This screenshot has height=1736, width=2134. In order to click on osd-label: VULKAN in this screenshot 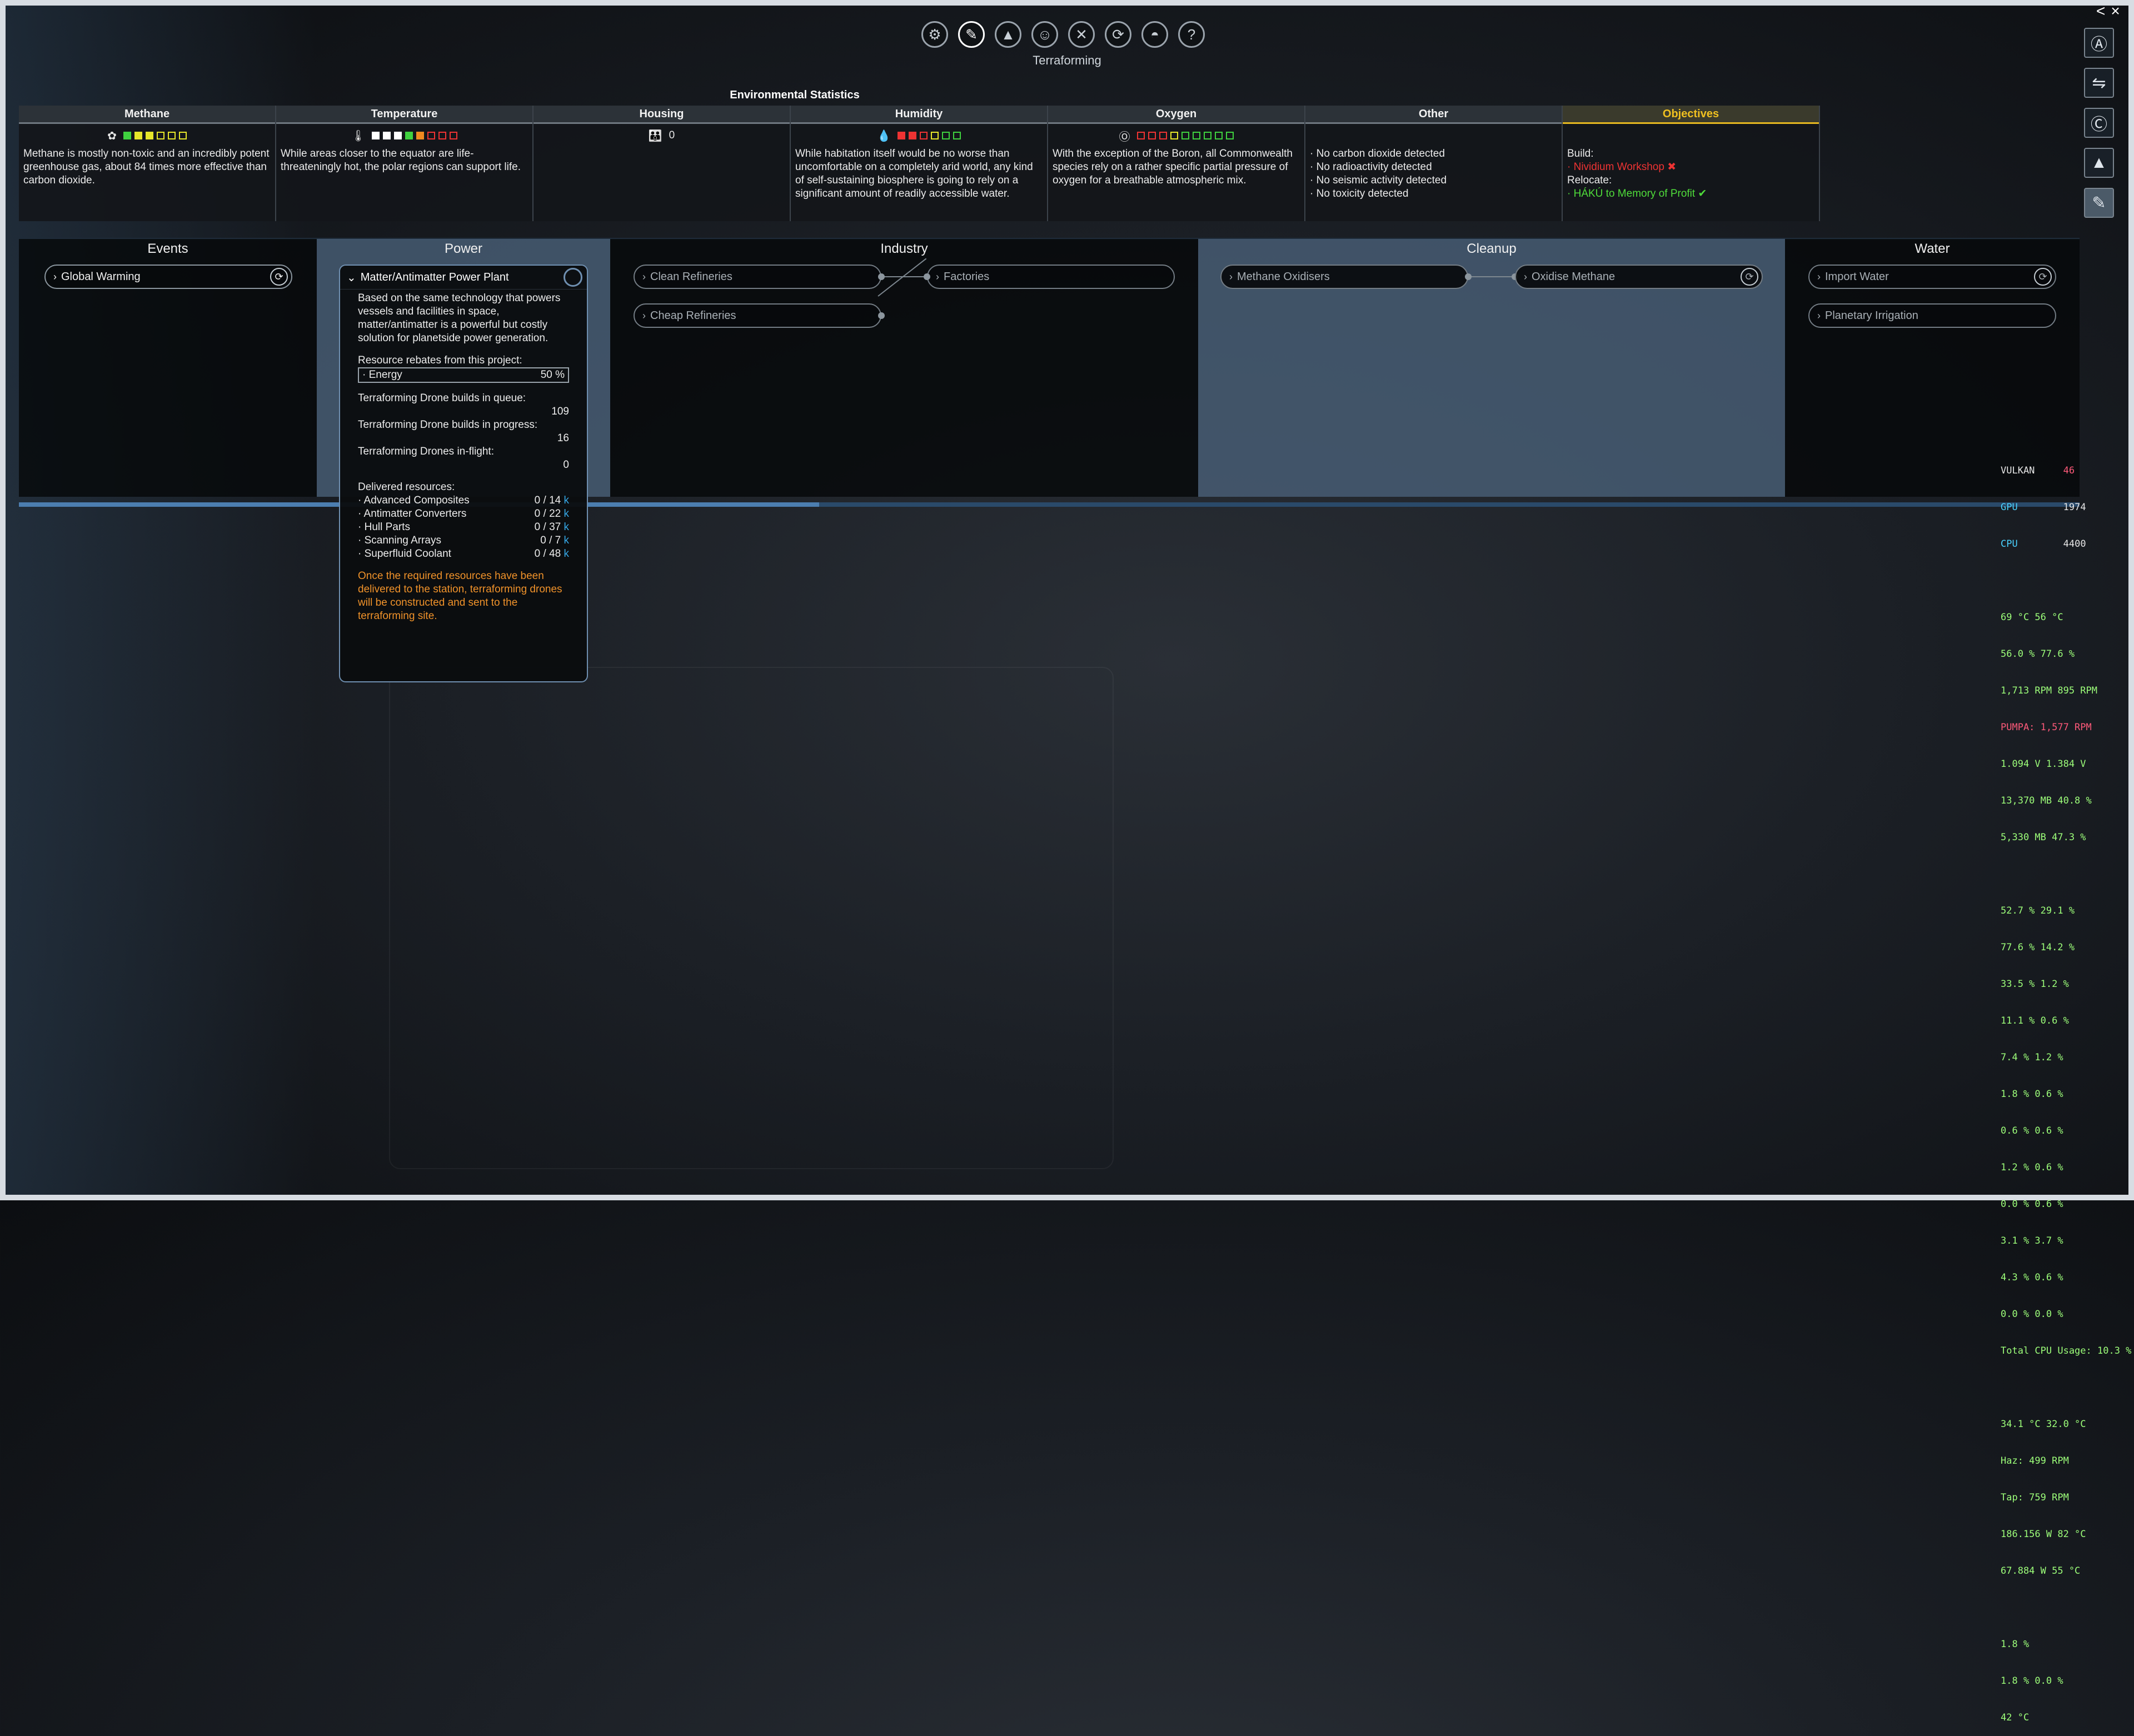, I will do `click(2018, 470)`.